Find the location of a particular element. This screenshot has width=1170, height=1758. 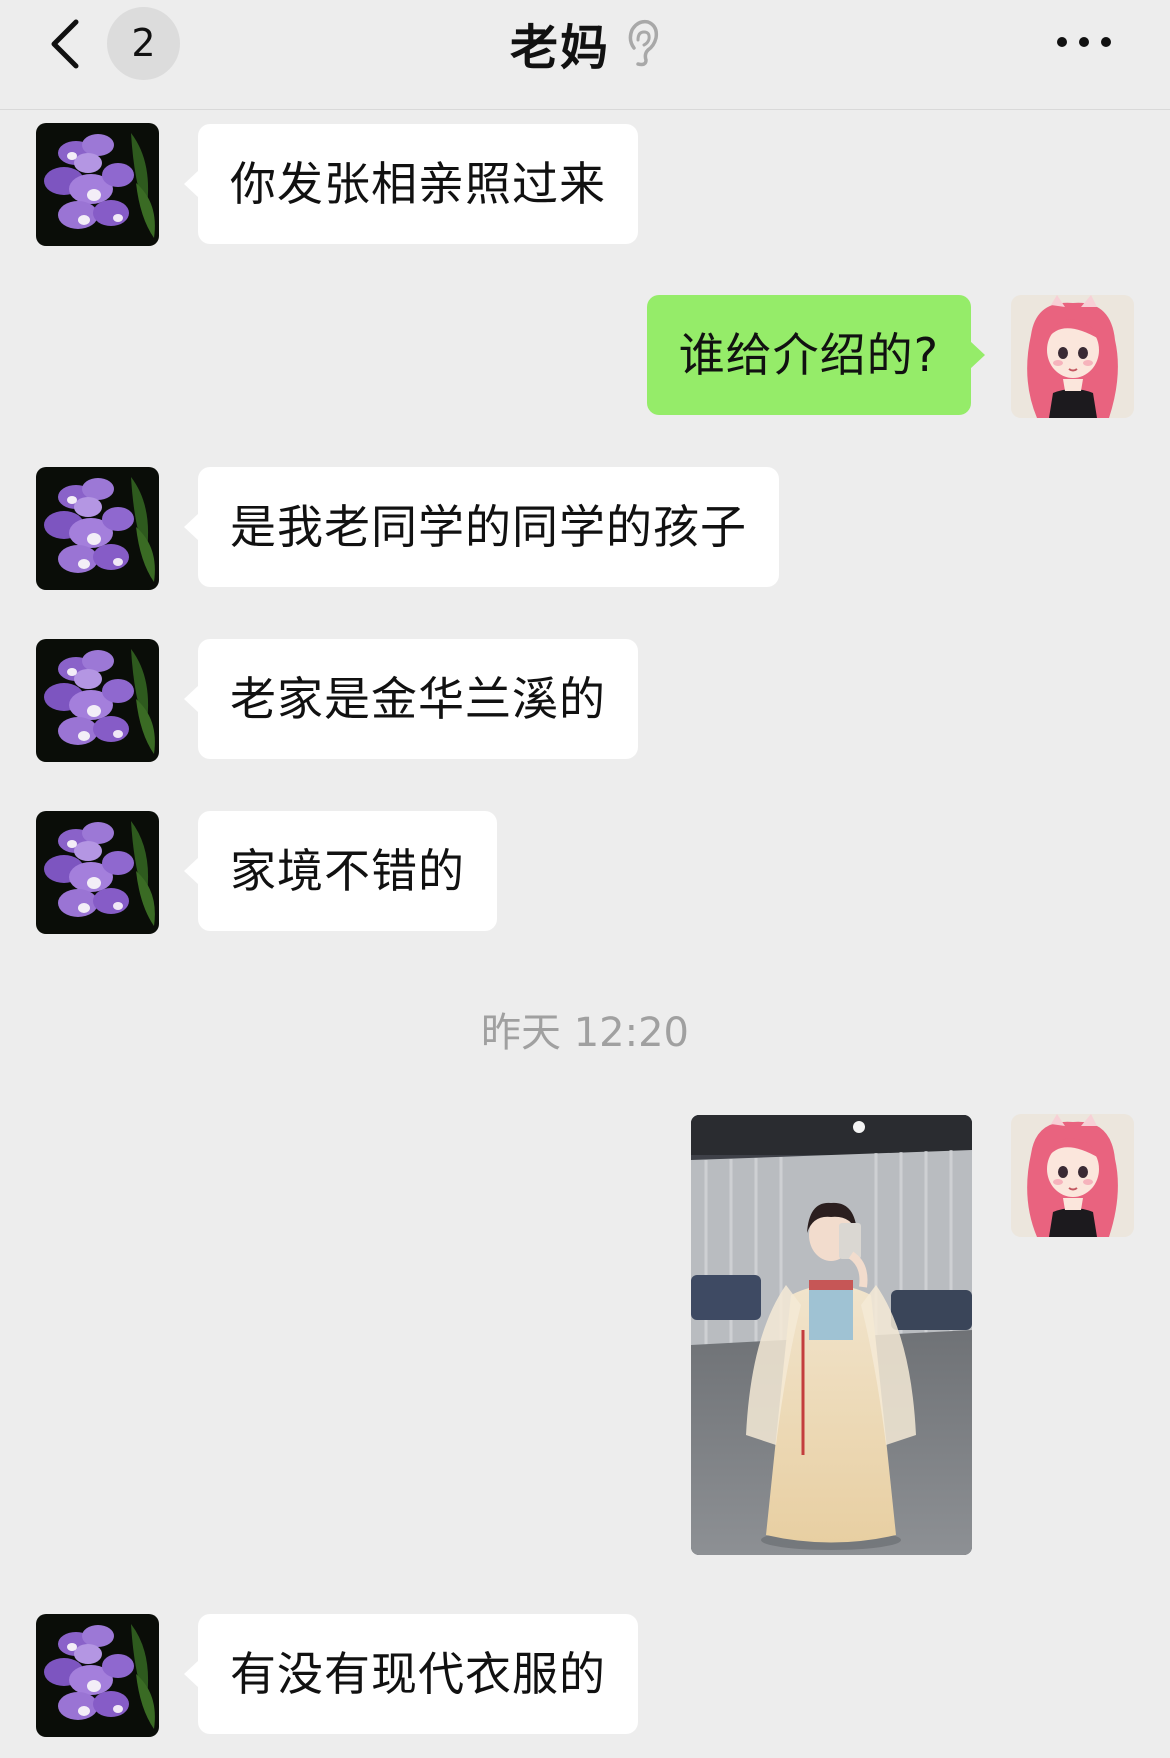

photo-of-girl-in-hanfu is located at coordinates (831, 1335).